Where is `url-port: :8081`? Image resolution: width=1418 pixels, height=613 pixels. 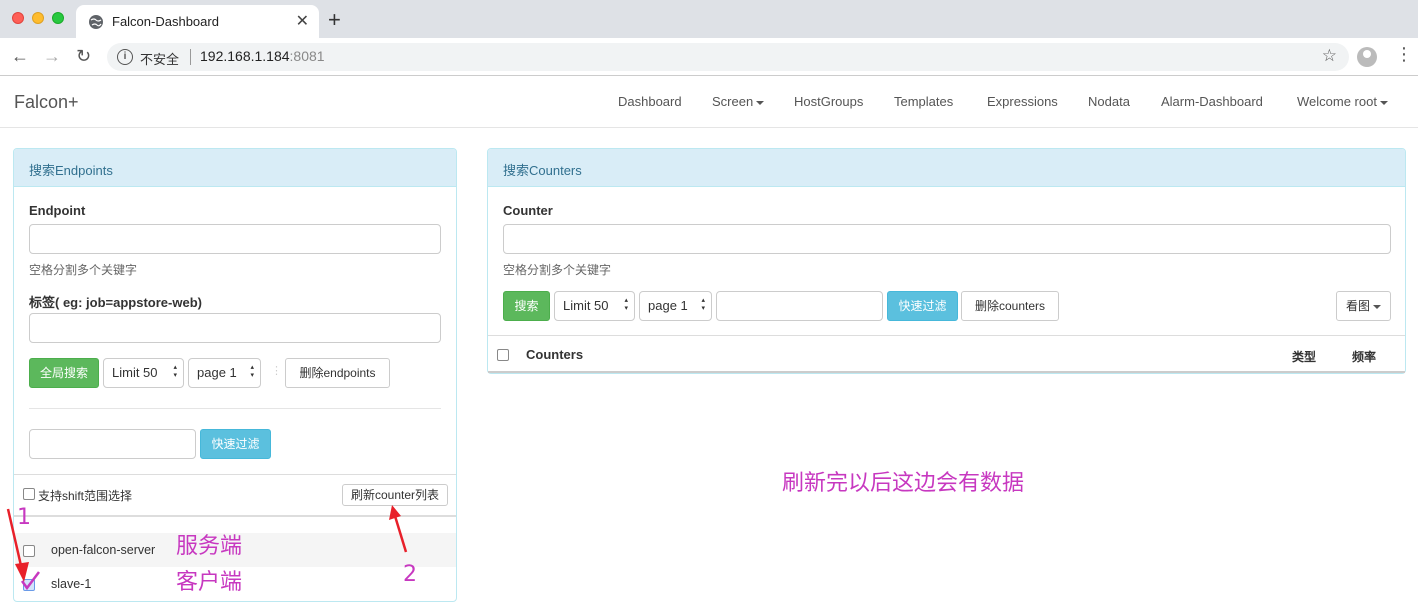
url-port: :8081 is located at coordinates (307, 56).